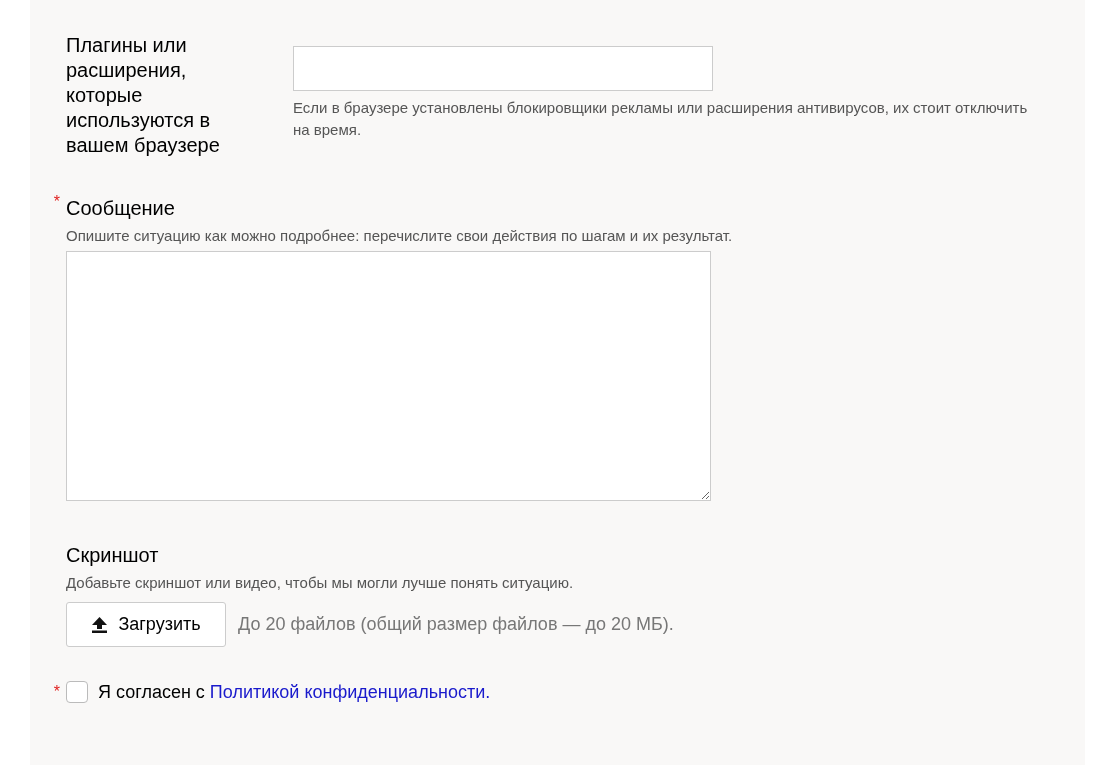 The image size is (1100, 772). What do you see at coordinates (350, 692) in the screenshot?
I see `privacy-policy-link: Политикой конфиденциальности.` at bounding box center [350, 692].